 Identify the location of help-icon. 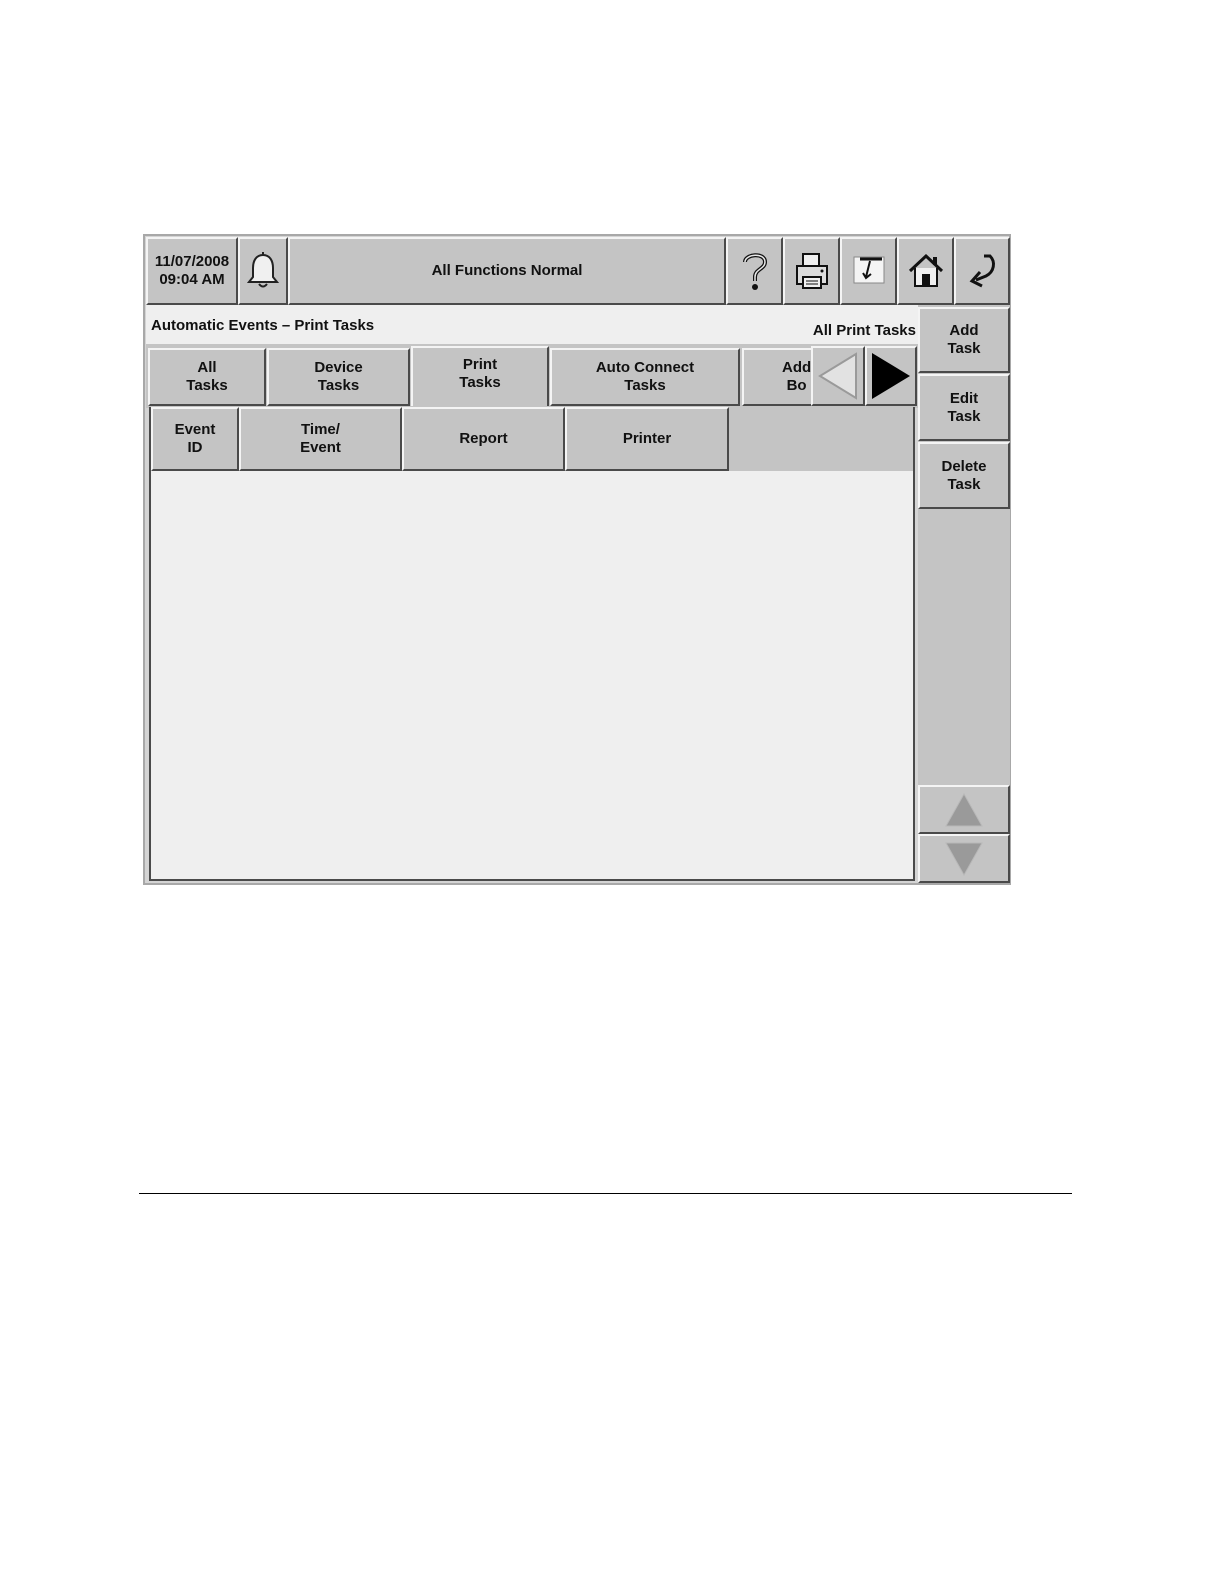
(755, 271).